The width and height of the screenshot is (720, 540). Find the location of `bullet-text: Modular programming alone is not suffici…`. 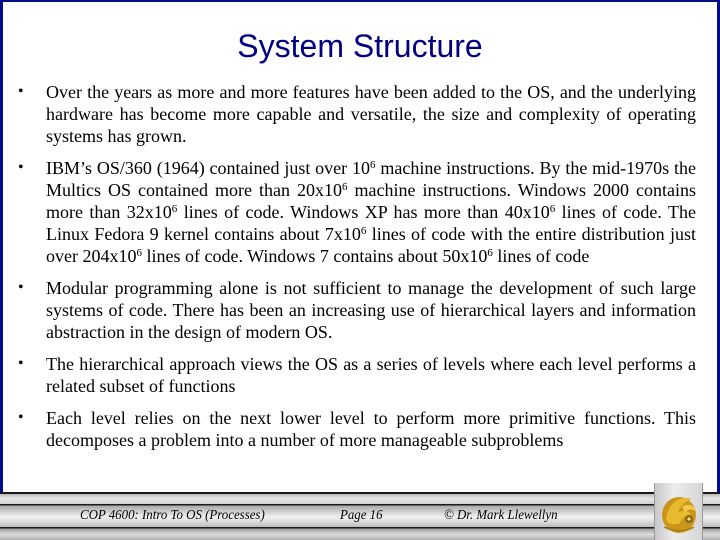

bullet-text: Modular programming alone is not suffici… is located at coordinates (371, 310).